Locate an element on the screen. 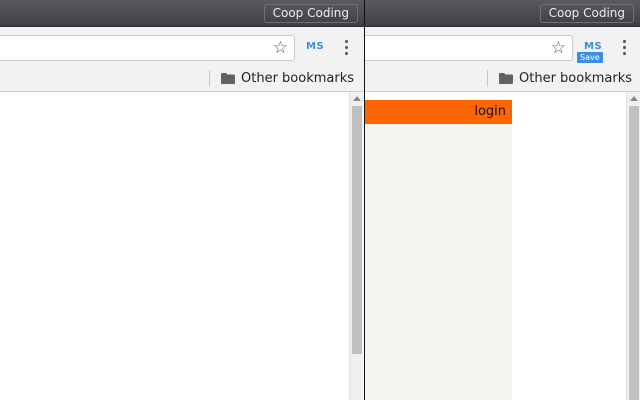 The width and height of the screenshot is (640, 400). browser-toolbar: ☆ MS Save is located at coordinates (502, 46).